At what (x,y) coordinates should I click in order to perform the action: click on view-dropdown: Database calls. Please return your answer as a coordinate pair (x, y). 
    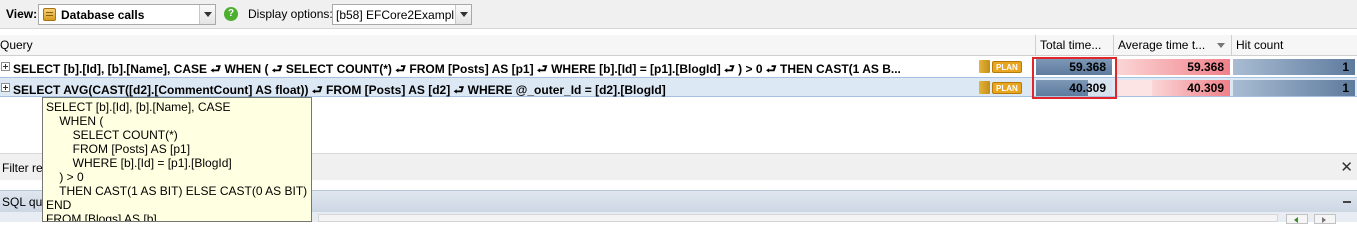
    Looking at the image, I should click on (127, 14).